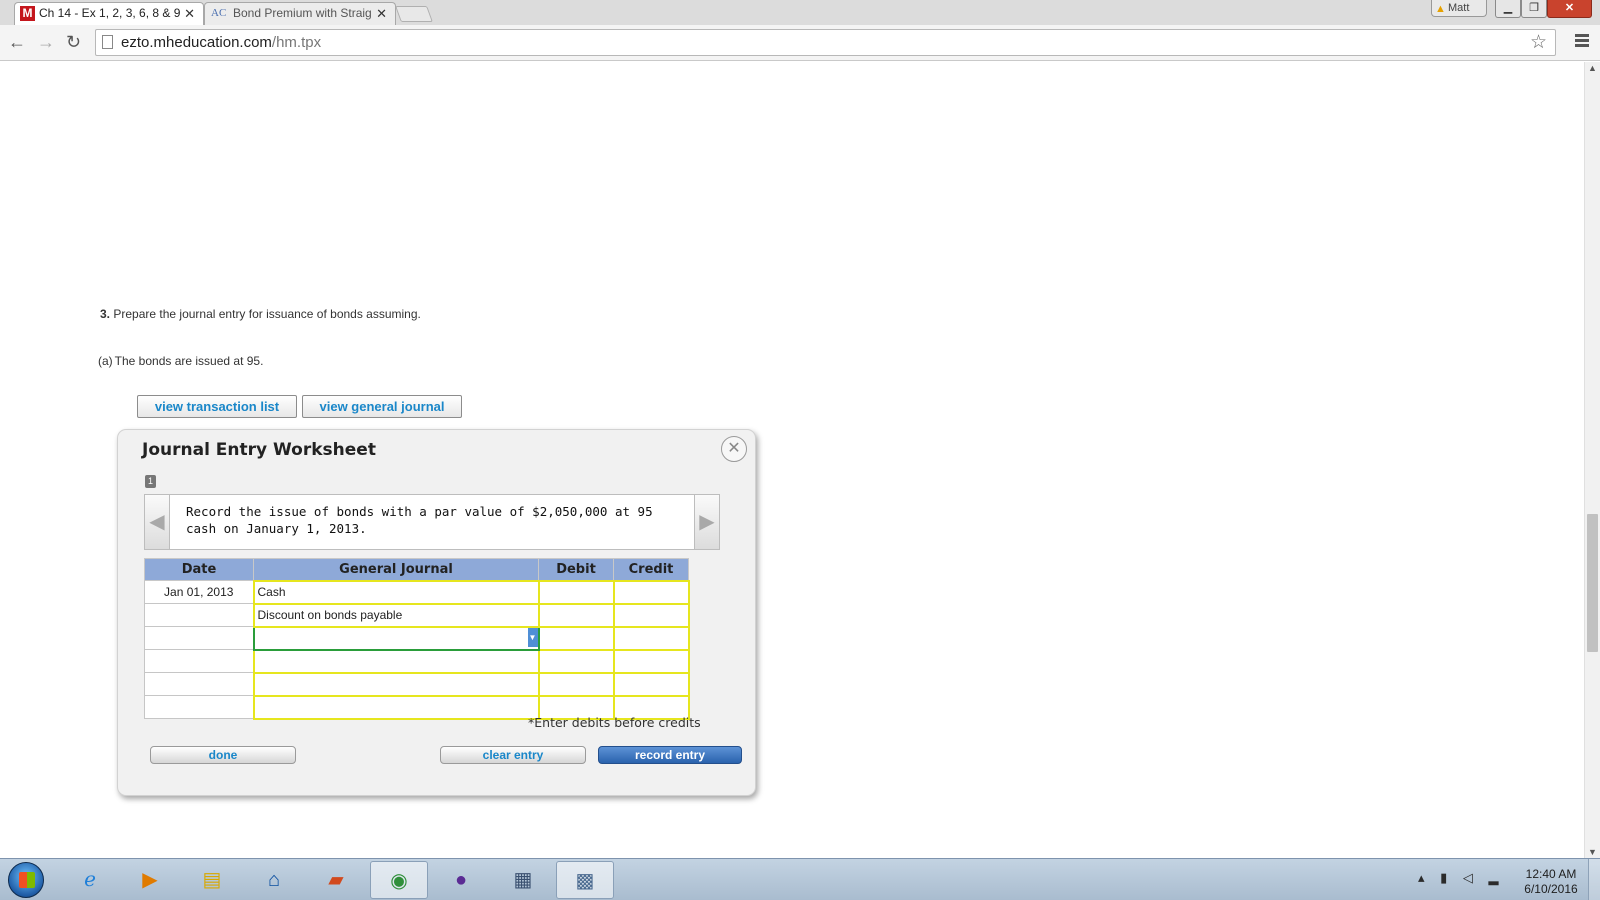 The height and width of the screenshot is (900, 1600). I want to click on view-general-journal-button: view general journal, so click(382, 406).